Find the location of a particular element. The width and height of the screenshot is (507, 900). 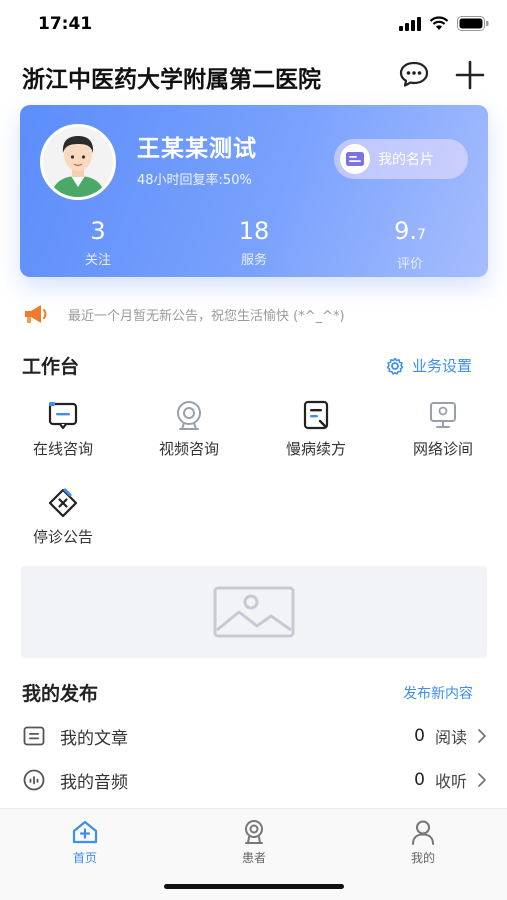

stat-rating: 9.7 评价 is located at coordinates (410, 244).